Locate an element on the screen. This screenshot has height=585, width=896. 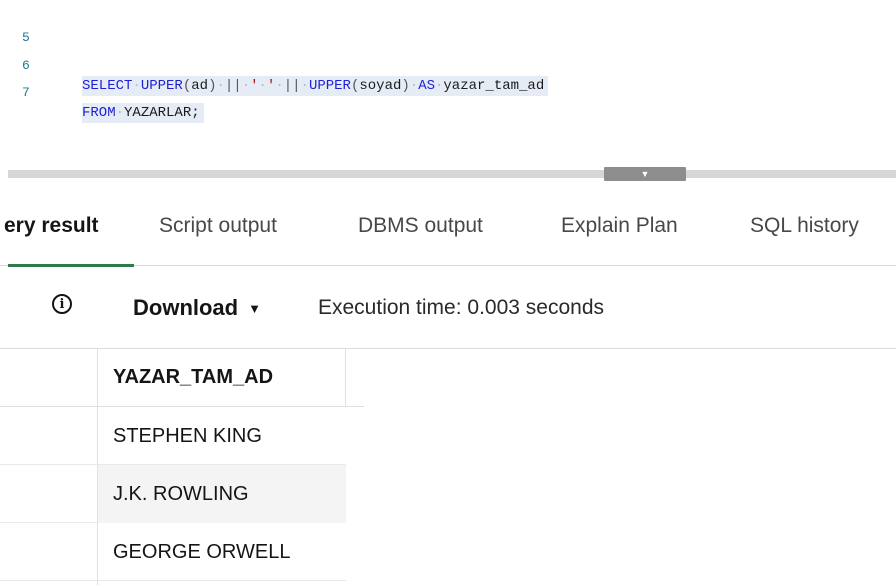
tab-script-output: Script output is located at coordinates (218, 226).